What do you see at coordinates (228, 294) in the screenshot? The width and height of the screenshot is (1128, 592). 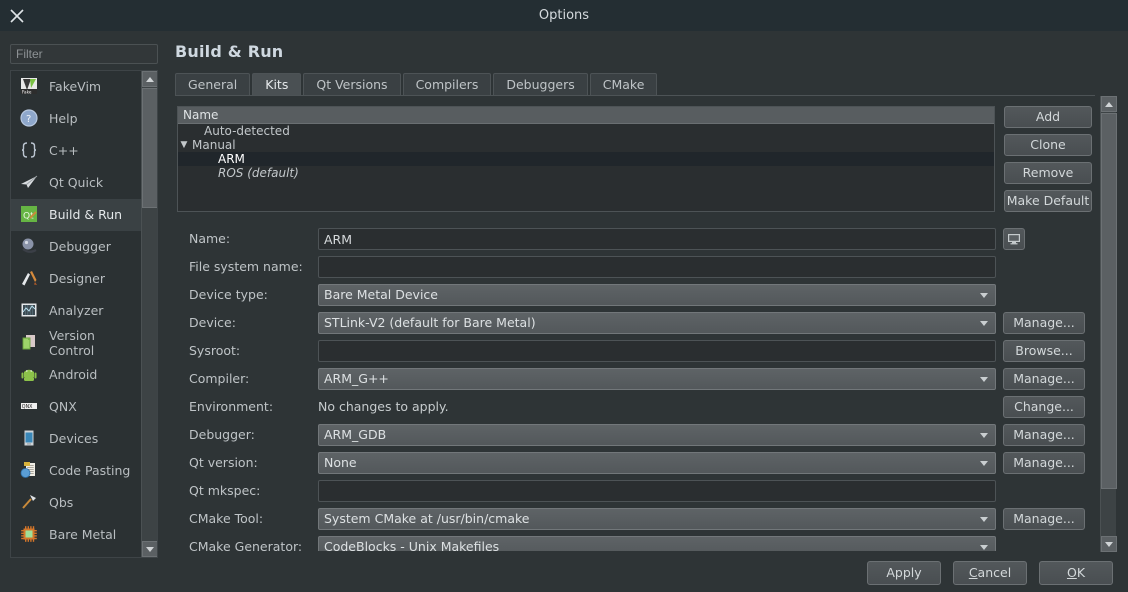 I see `form-label: Device type:` at bounding box center [228, 294].